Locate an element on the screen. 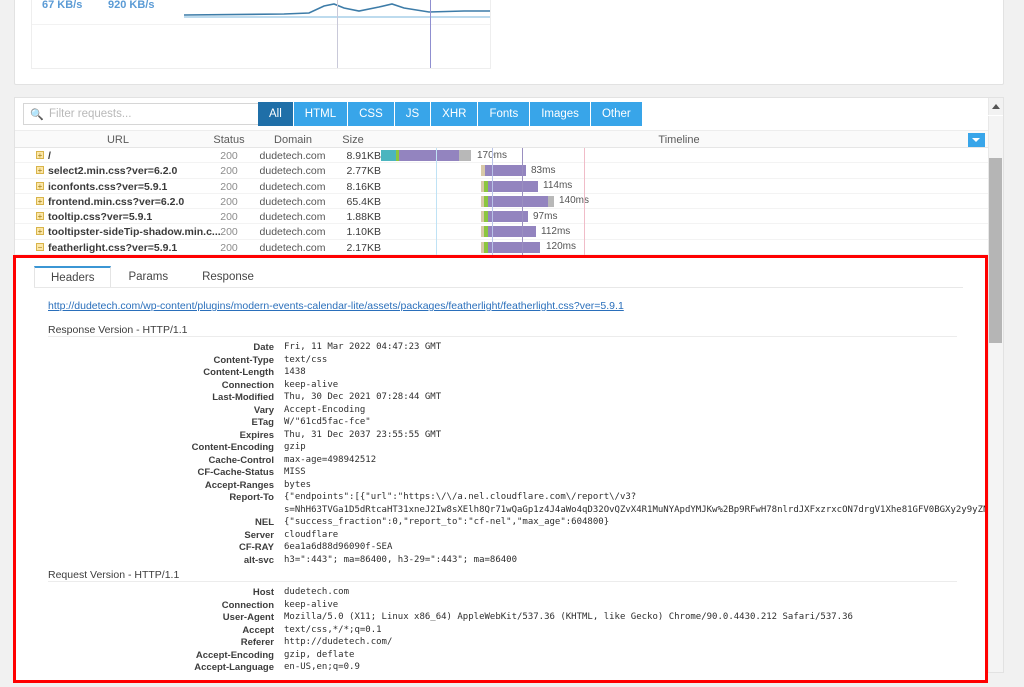  detail-tab-response: Response is located at coordinates (228, 276).